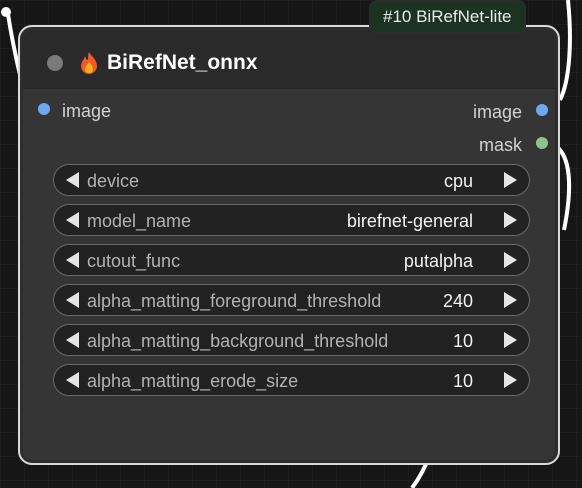  I want to click on collapse-toggle, so click(55, 63).